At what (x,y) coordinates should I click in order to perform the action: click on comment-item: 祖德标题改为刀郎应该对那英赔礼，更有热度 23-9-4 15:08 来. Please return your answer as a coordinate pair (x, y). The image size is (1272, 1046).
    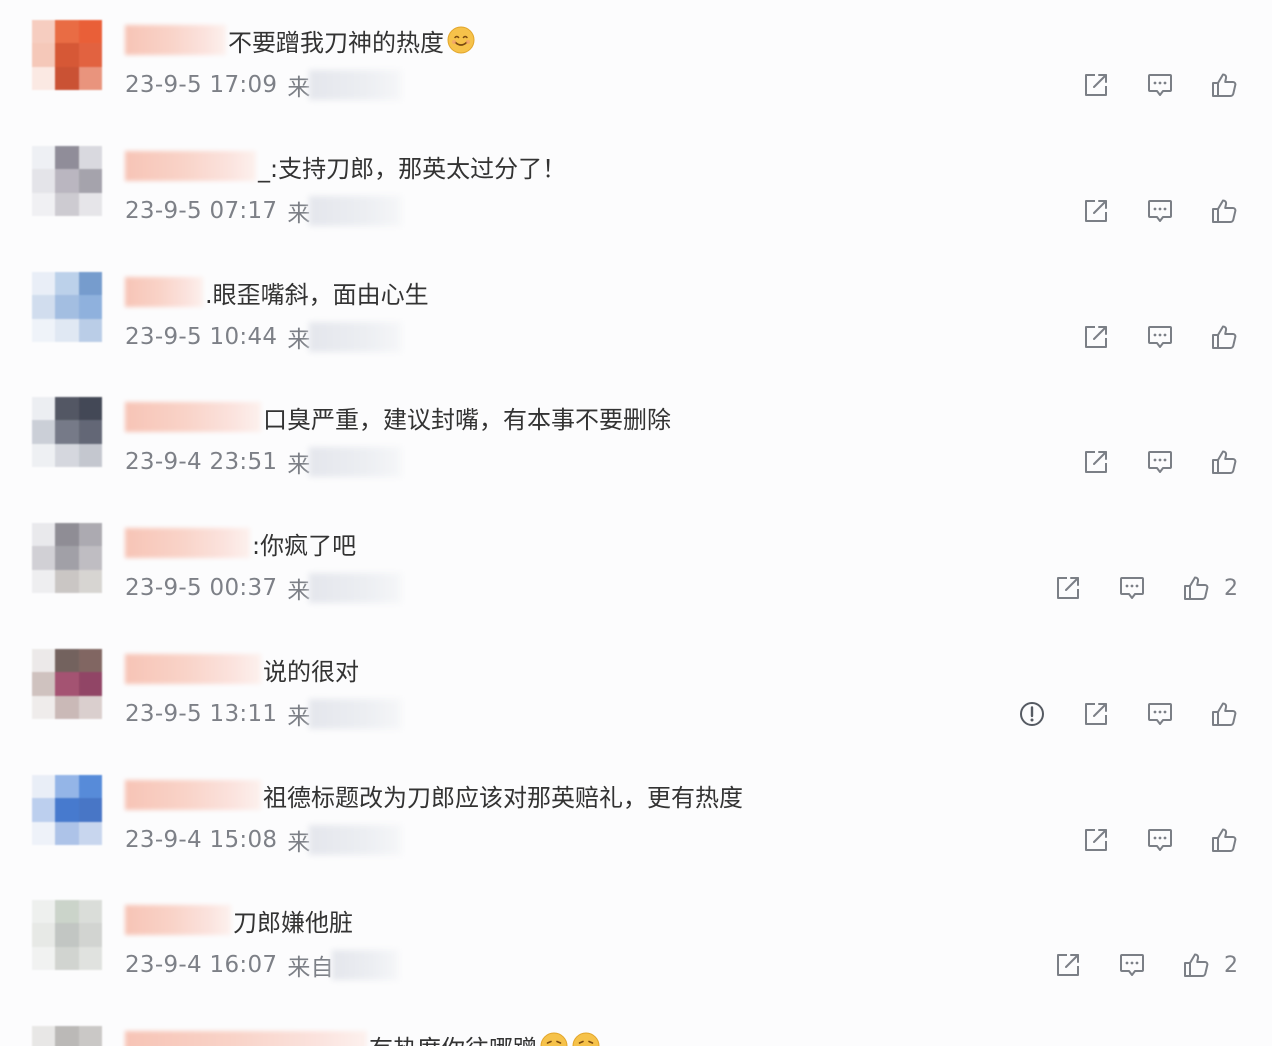
    Looking at the image, I should click on (636, 818).